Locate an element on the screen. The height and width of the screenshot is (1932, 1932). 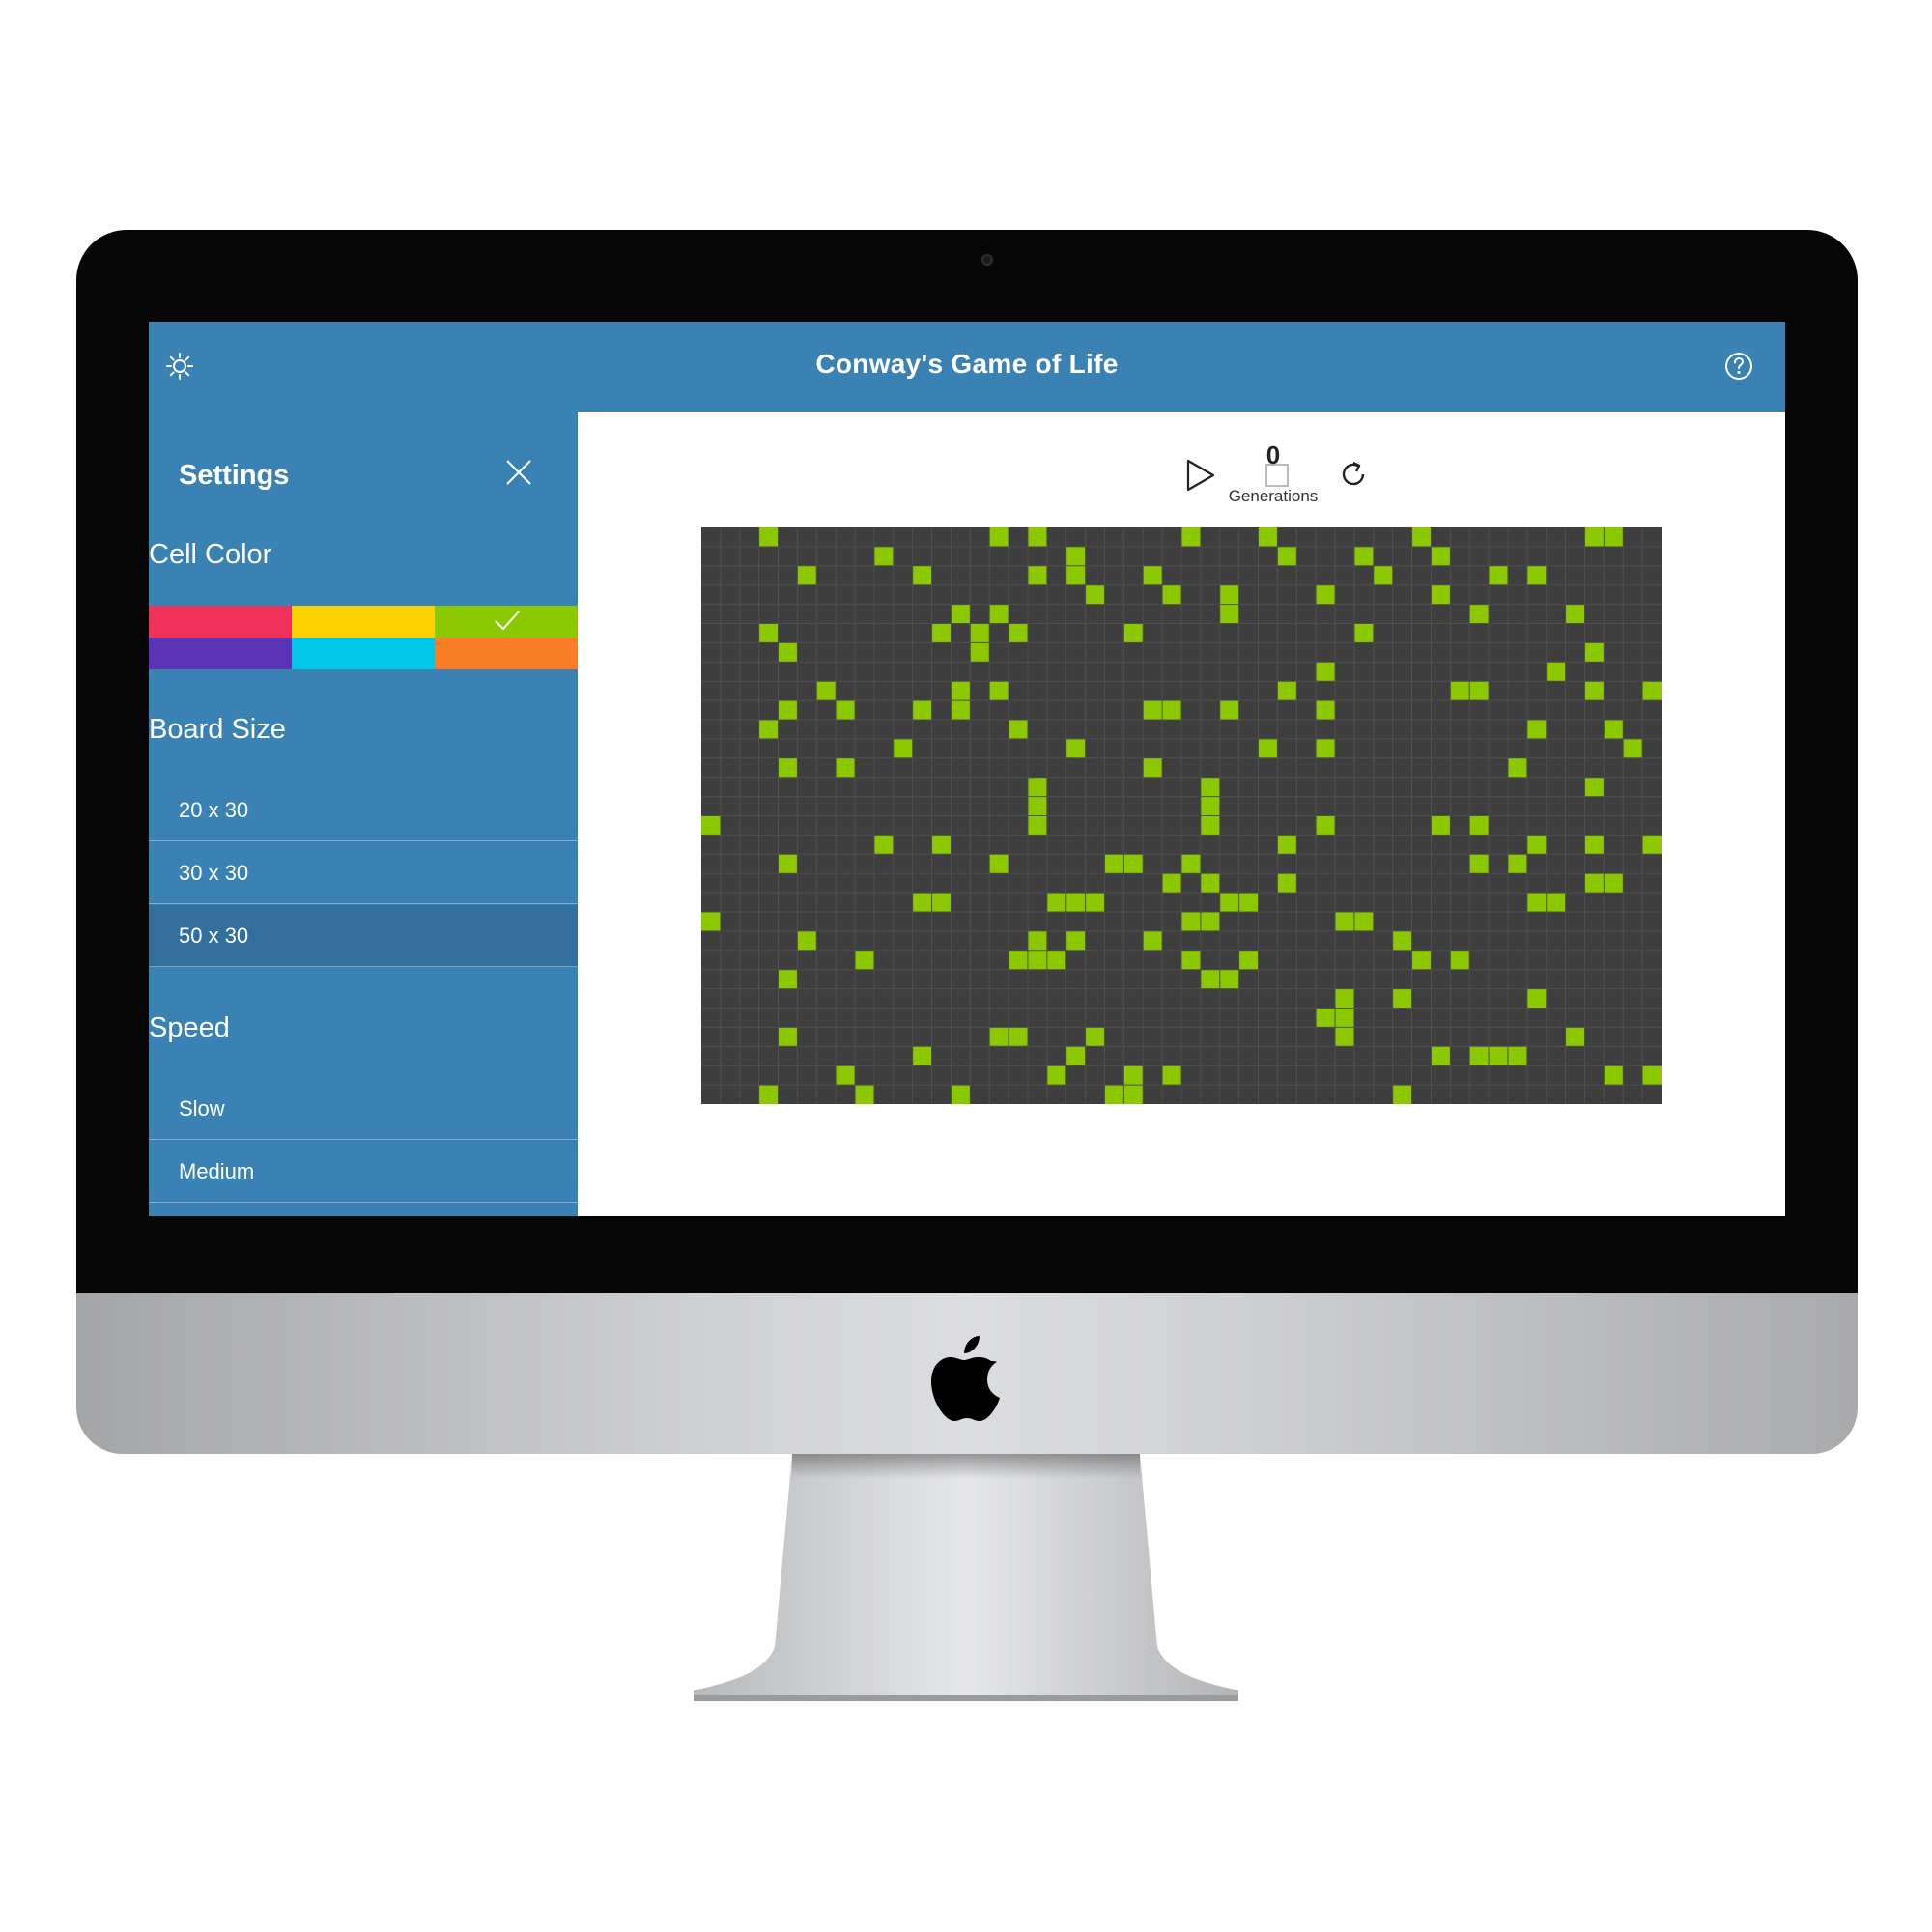
color-swatch-orange is located at coordinates (506, 653).